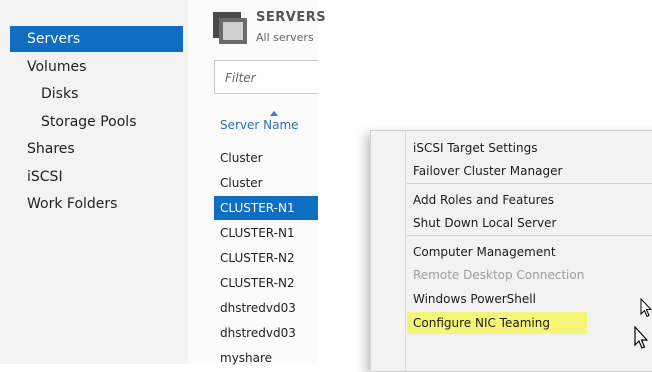  Describe the element at coordinates (96, 204) in the screenshot. I see `nav-item-work-folders: Work Folders` at that location.